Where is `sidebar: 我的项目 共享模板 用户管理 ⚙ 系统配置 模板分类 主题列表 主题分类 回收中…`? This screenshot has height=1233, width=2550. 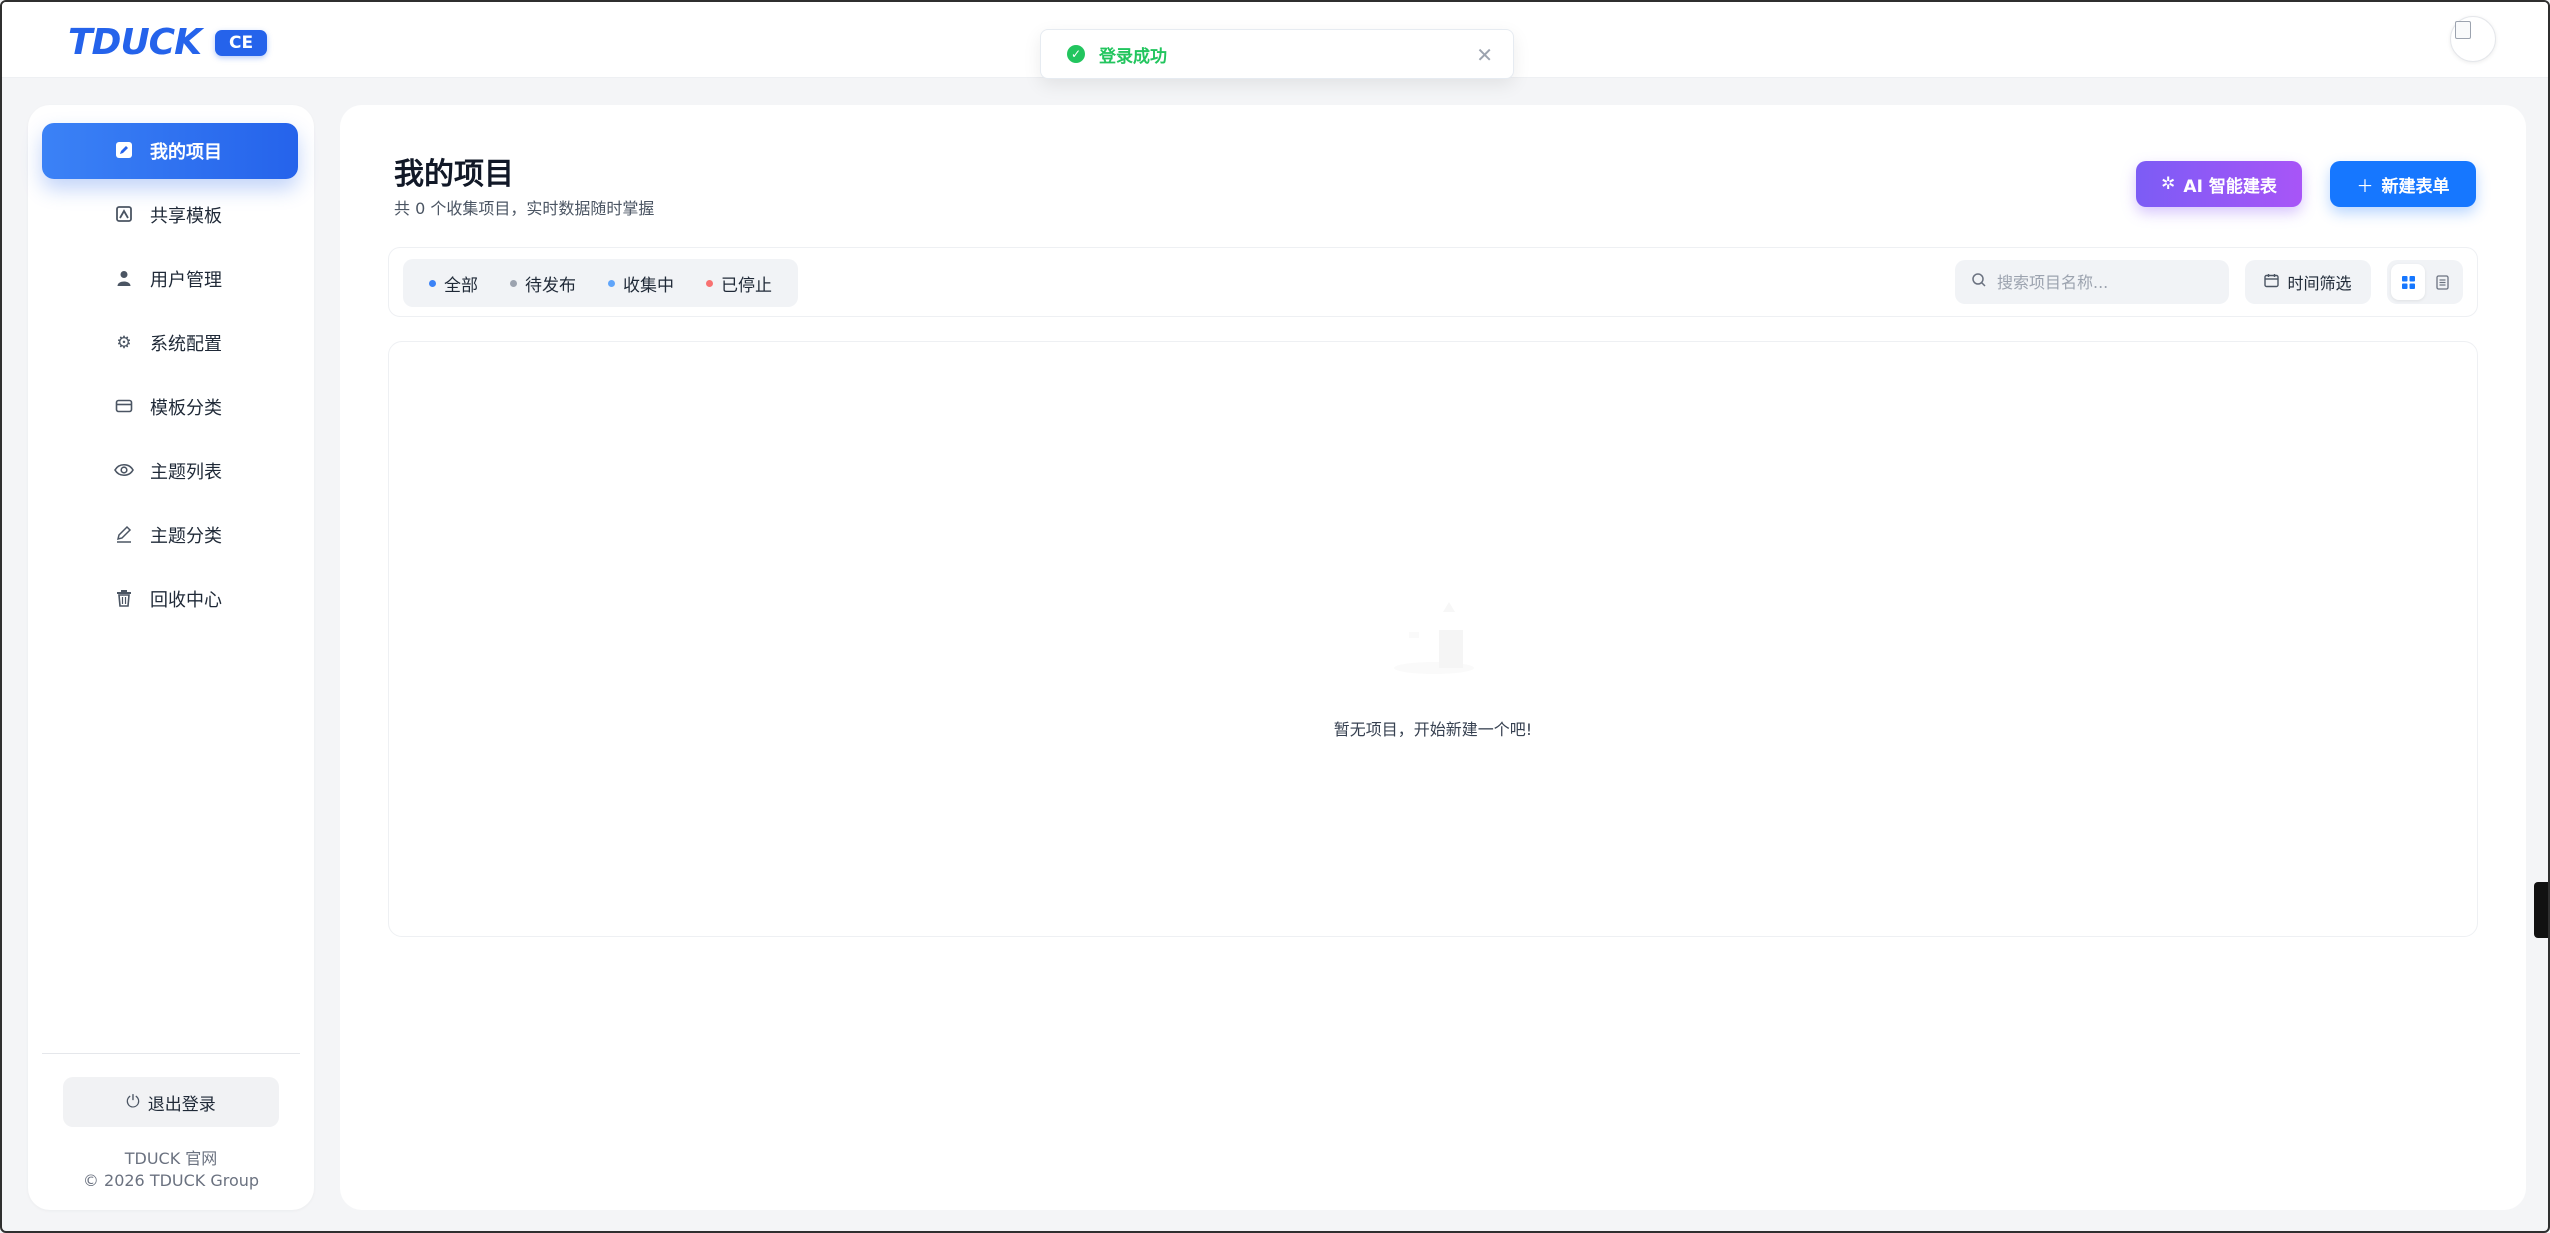
sidebar: 我的项目 共享模板 用户管理 ⚙ 系统配置 模板分类 主题列表 主题分类 回收中… is located at coordinates (171, 657).